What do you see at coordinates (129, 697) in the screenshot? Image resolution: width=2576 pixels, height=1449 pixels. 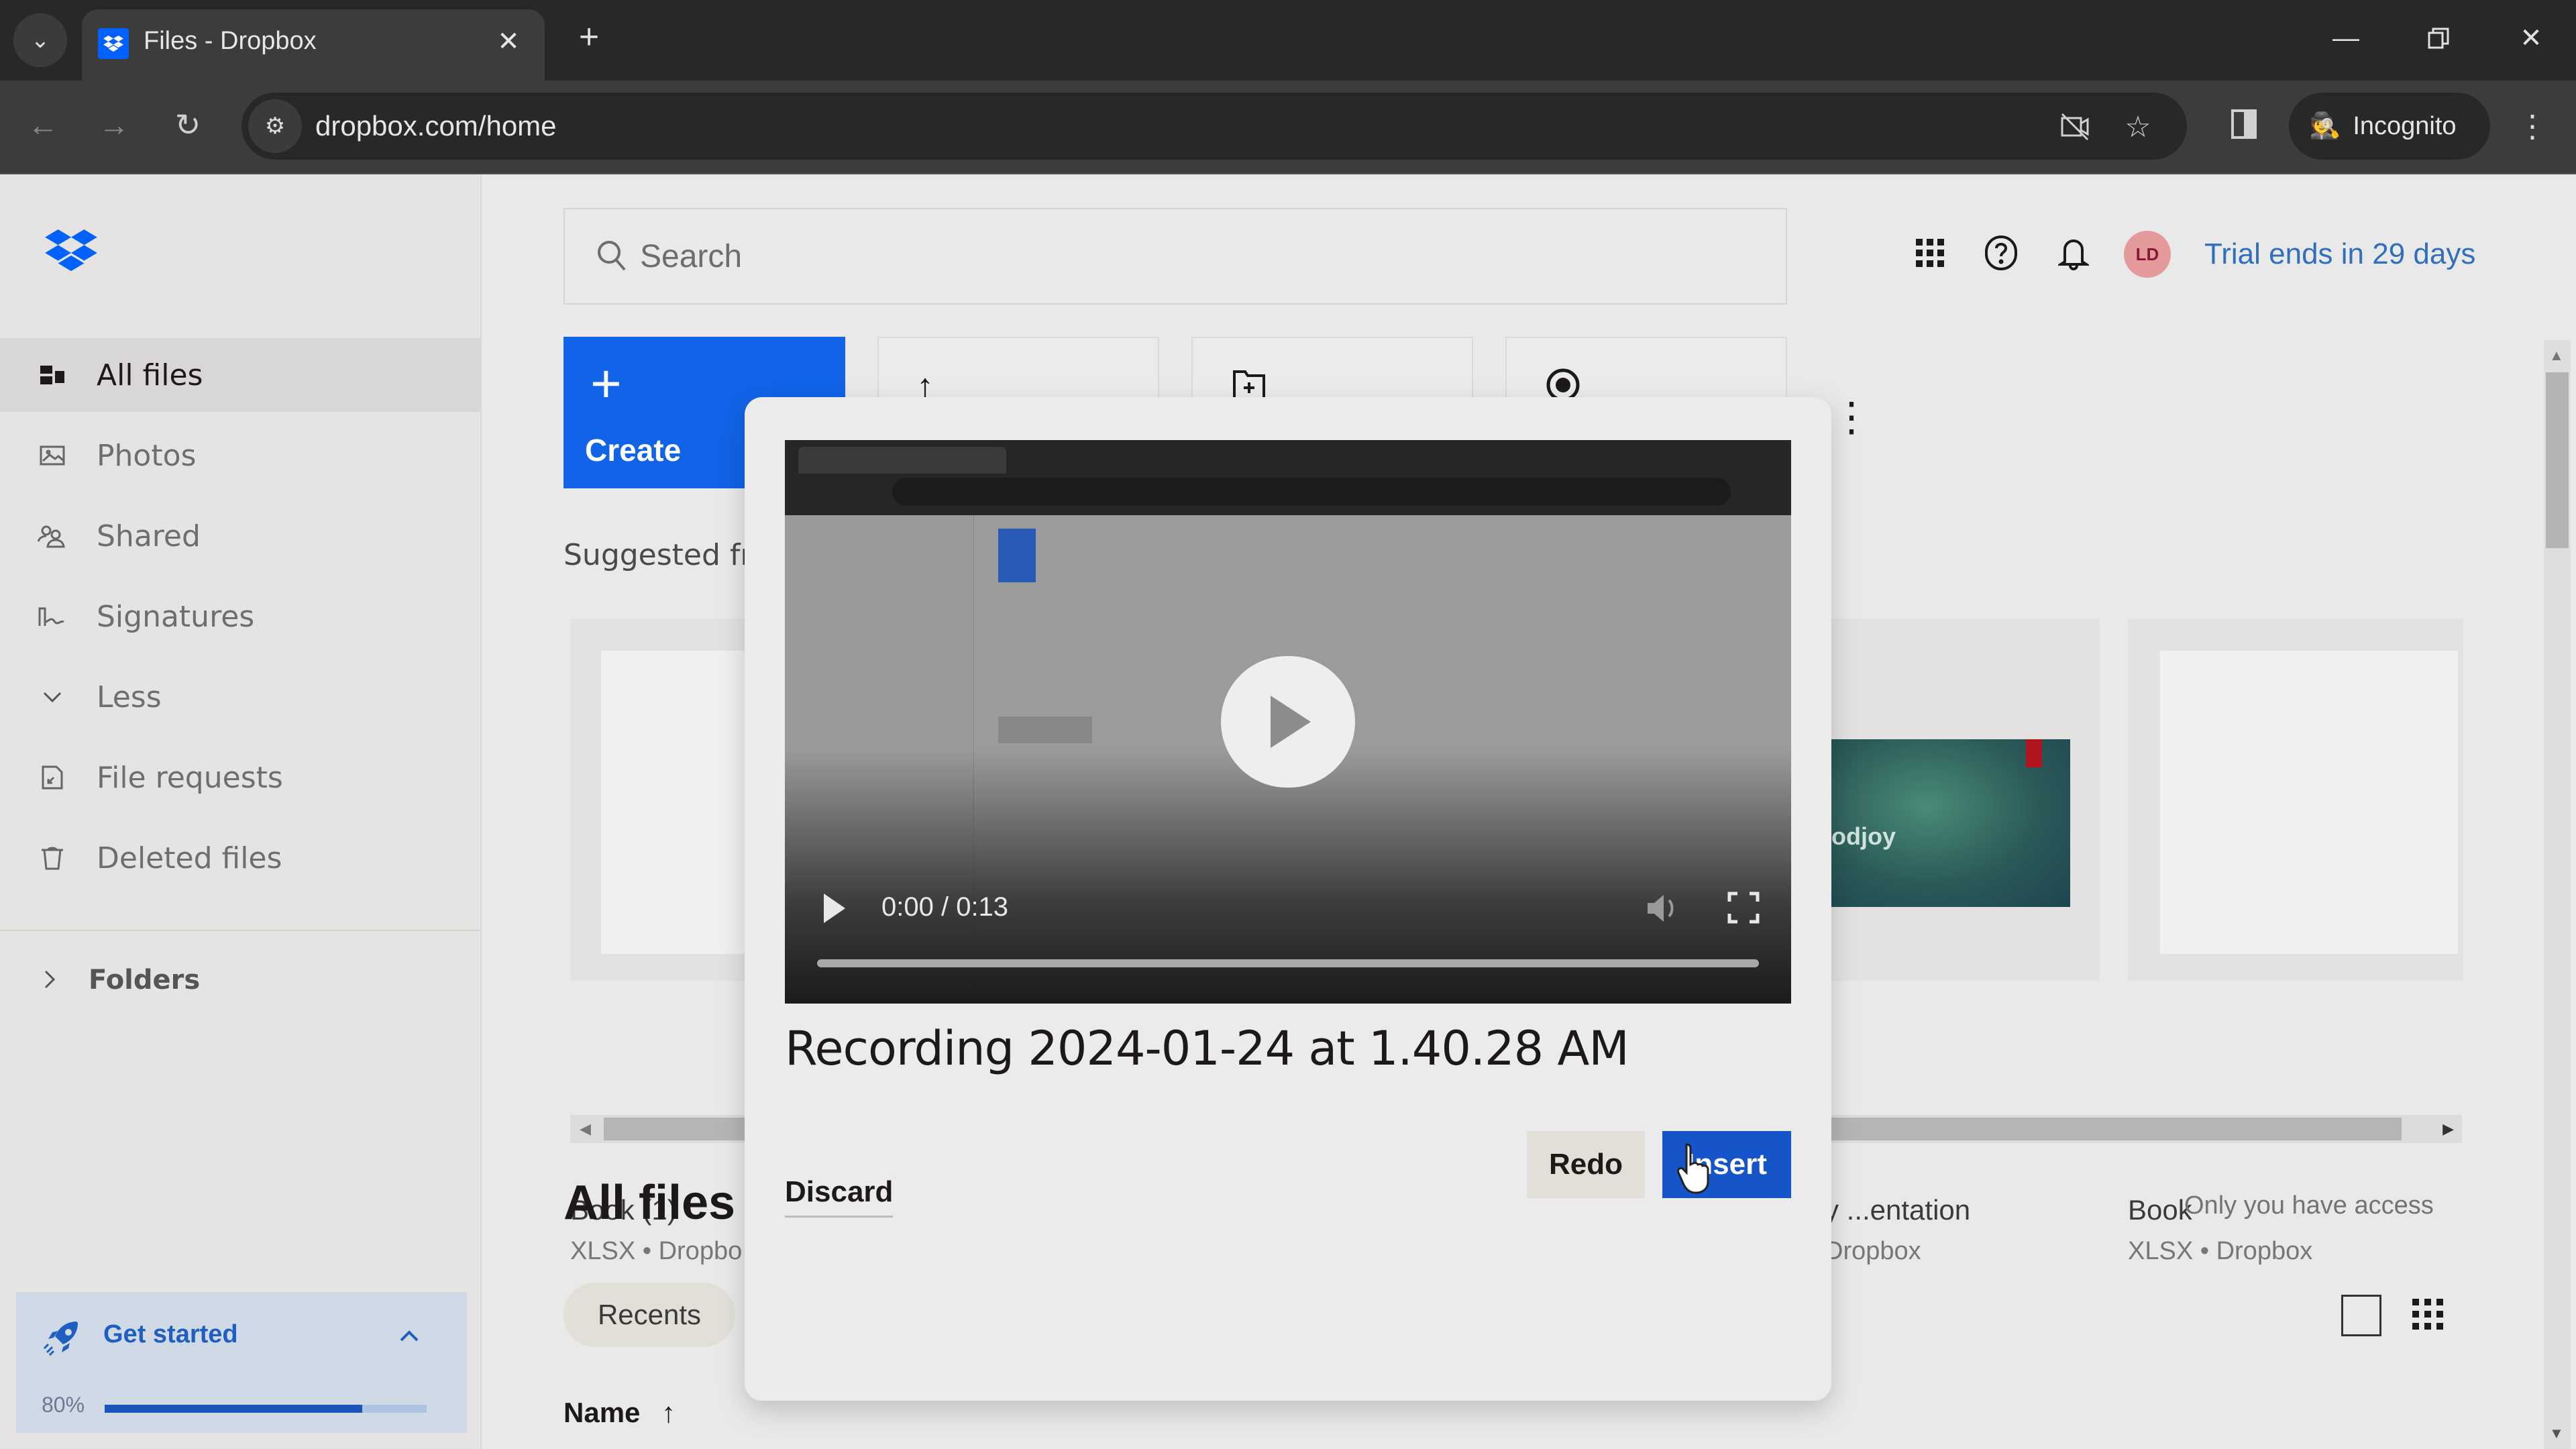 I see `sidebar-item-label: Less` at bounding box center [129, 697].